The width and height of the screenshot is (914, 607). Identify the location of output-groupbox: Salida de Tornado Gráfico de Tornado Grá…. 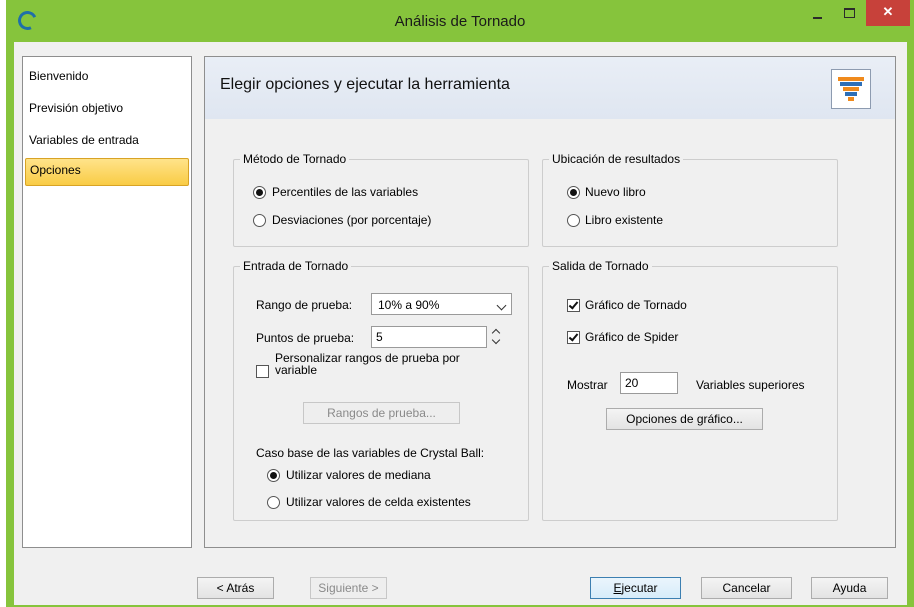
(690, 390).